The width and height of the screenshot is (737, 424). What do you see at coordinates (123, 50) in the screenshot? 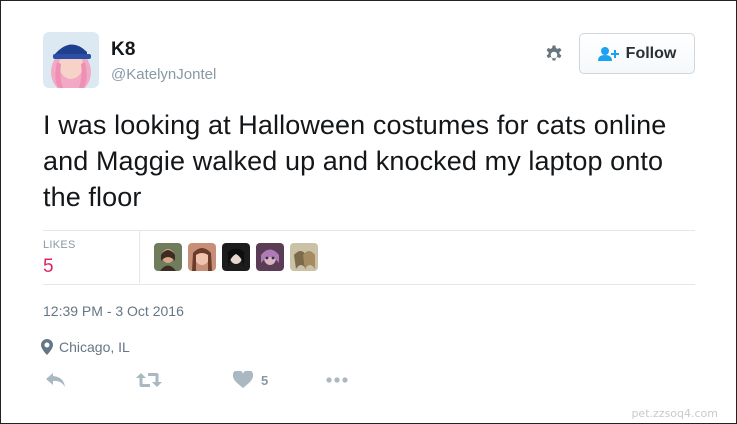
I see `display-name: K8` at bounding box center [123, 50].